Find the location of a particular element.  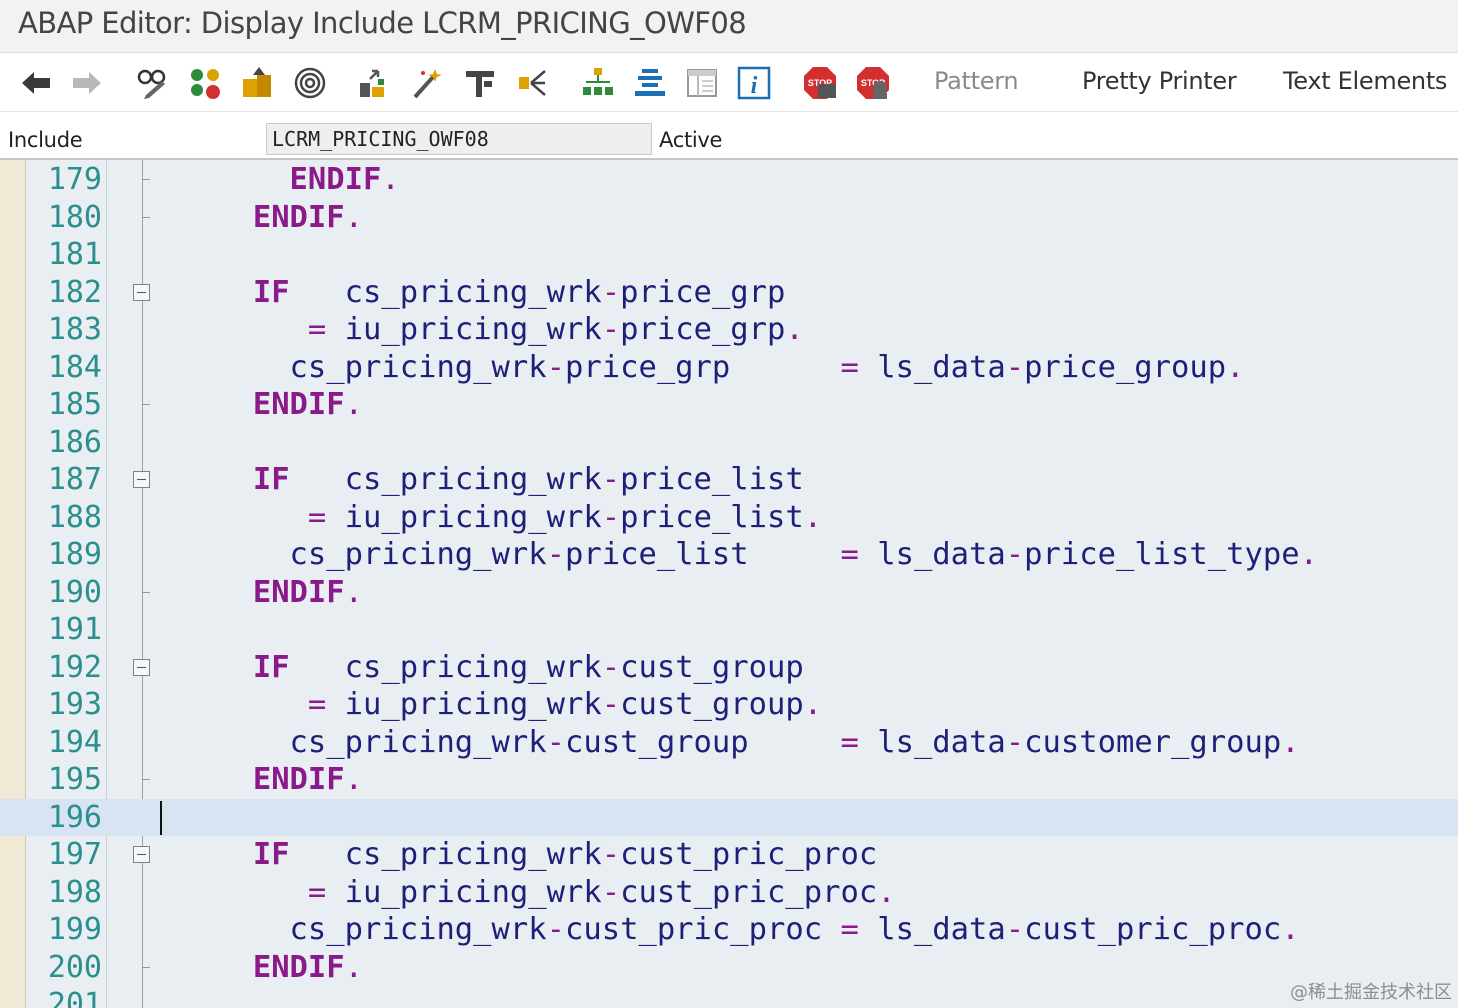

include-name-field: LCRM_PRICING_OWF08 is located at coordinates (459, 139).